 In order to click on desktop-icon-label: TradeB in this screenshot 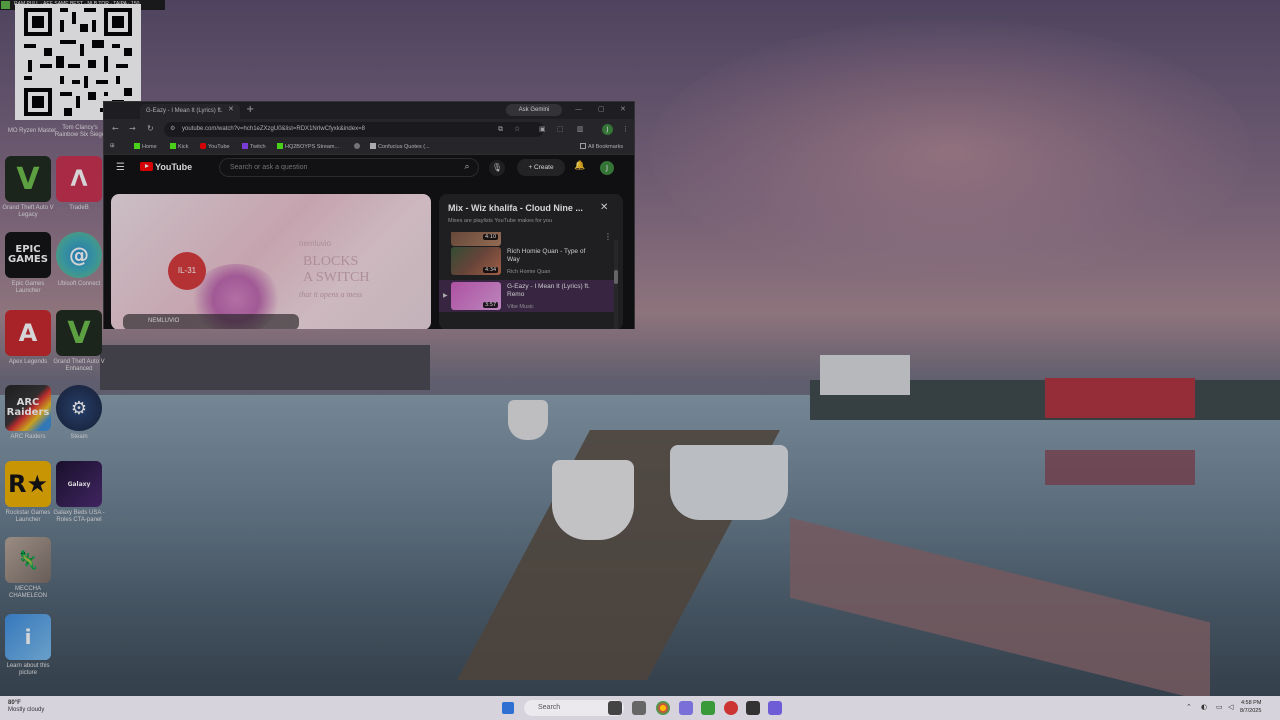, I will do `click(79, 208)`.